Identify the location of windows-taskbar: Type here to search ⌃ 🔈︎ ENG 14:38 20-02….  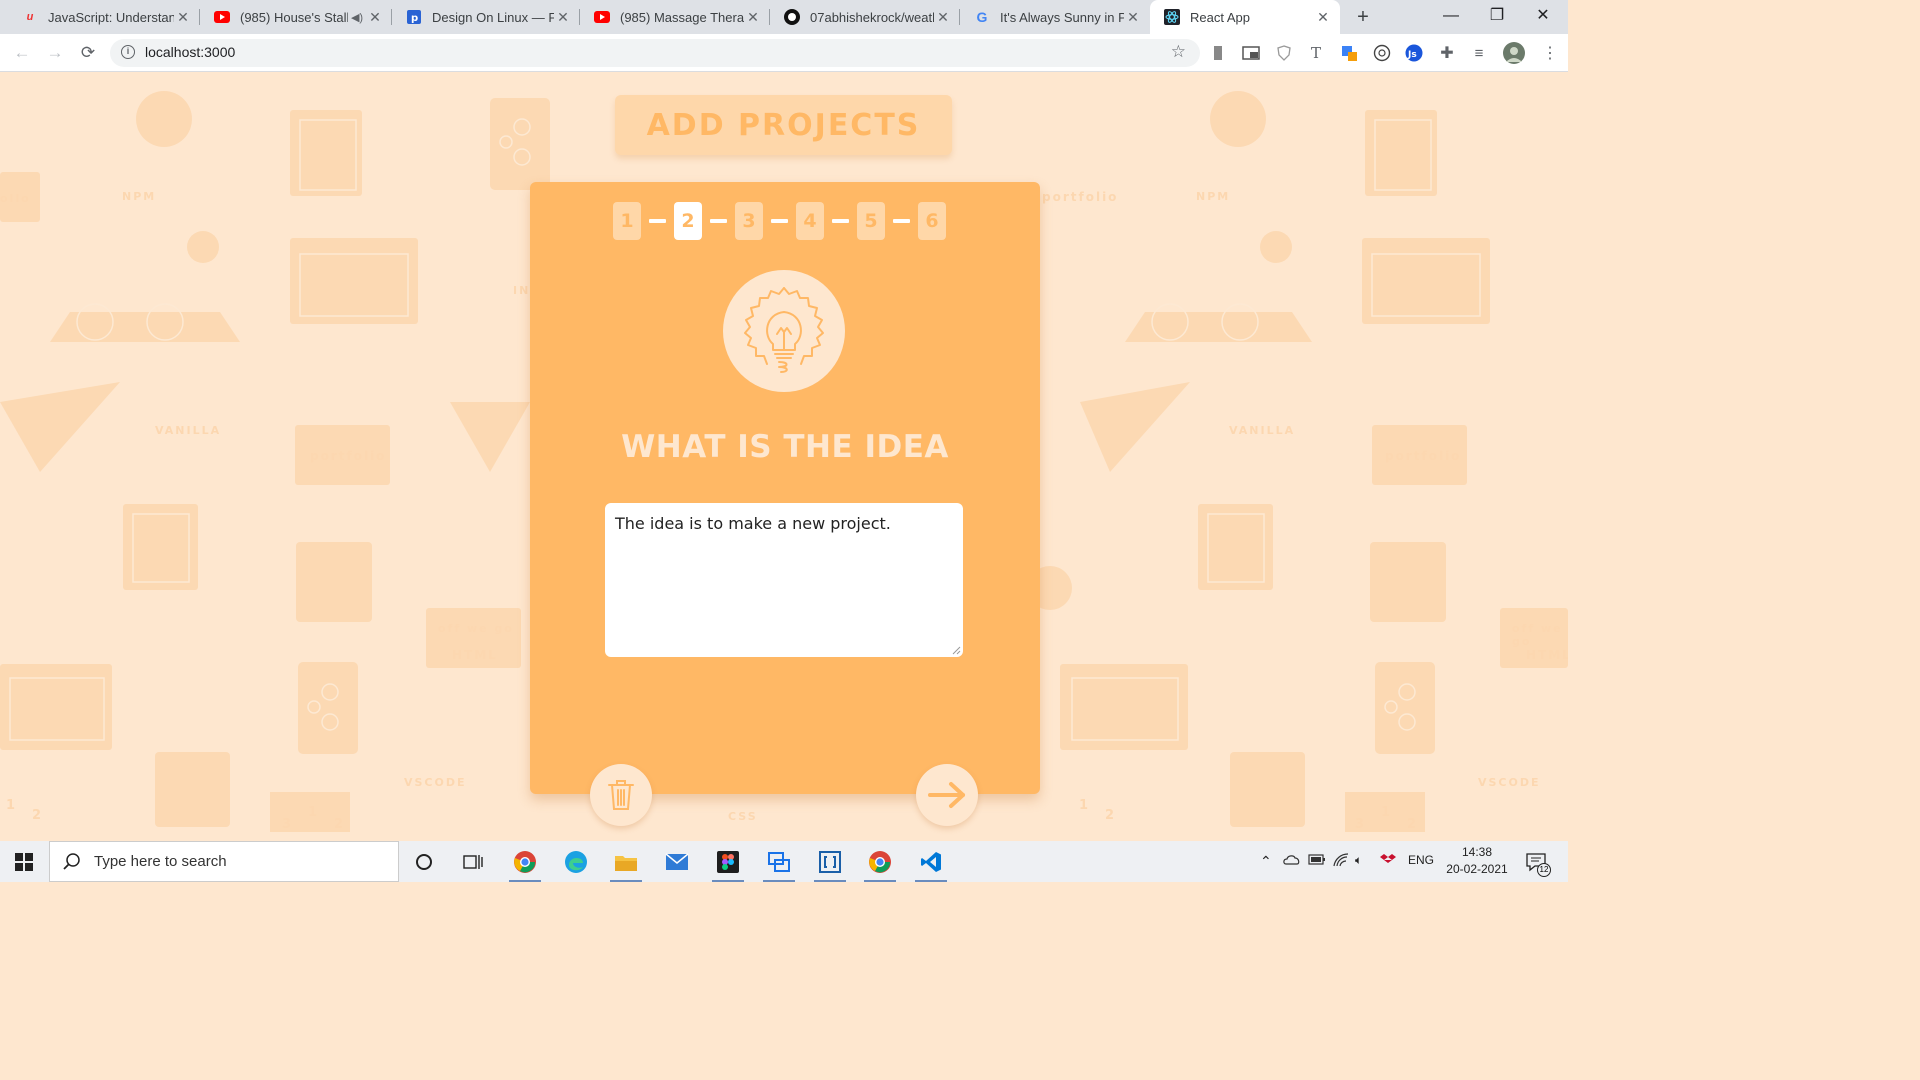
(784, 861).